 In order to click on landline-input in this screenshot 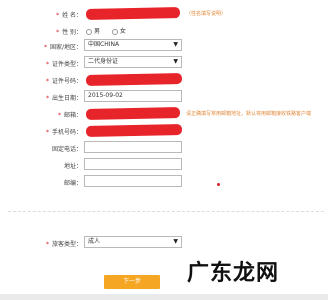, I will do `click(133, 147)`.